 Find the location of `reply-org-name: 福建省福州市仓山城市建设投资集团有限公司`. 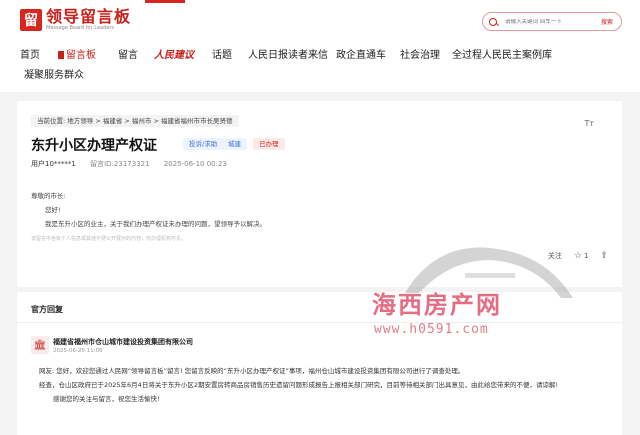

reply-org-name: 福建省福州市仓山城市建设投资集团有限公司 is located at coordinates (123, 342).